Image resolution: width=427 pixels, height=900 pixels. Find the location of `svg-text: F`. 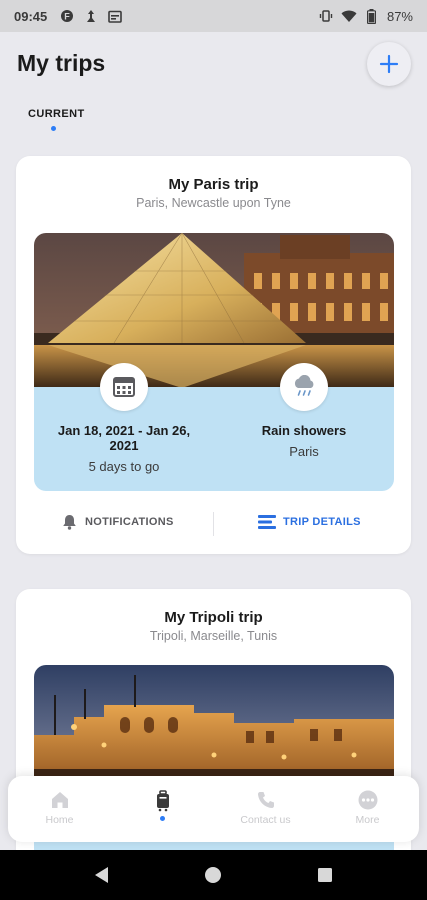

svg-text: F is located at coordinates (68, 17).